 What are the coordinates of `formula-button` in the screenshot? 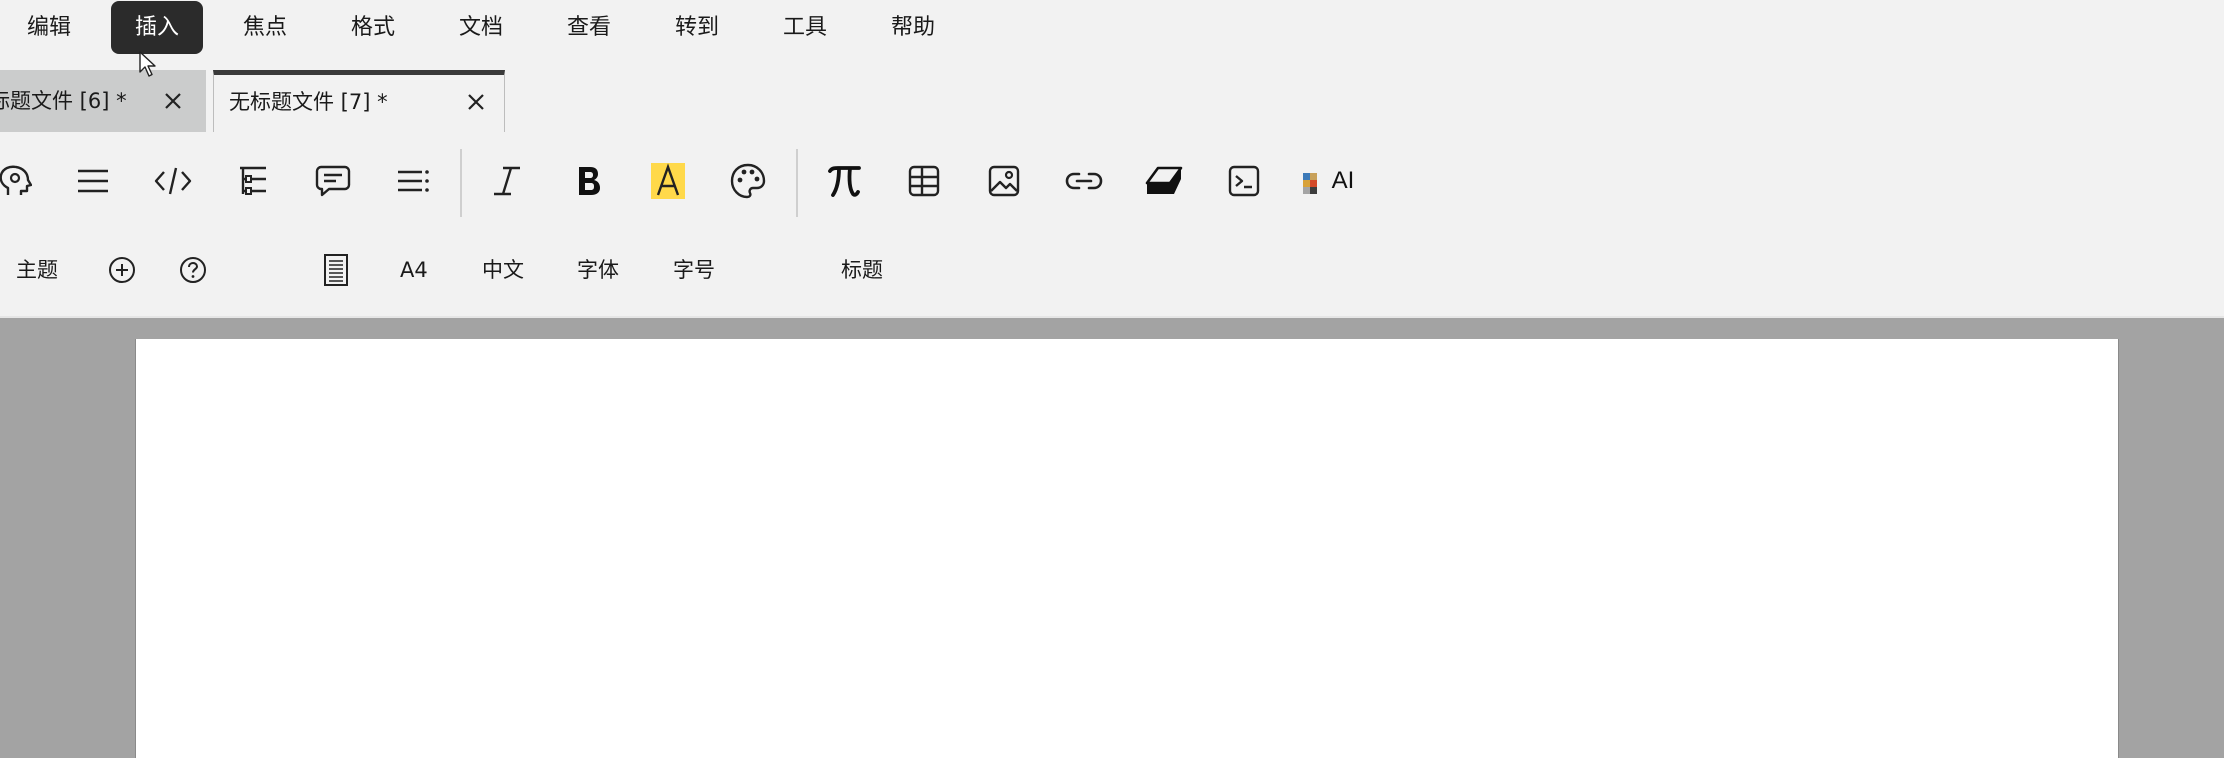 It's located at (844, 181).